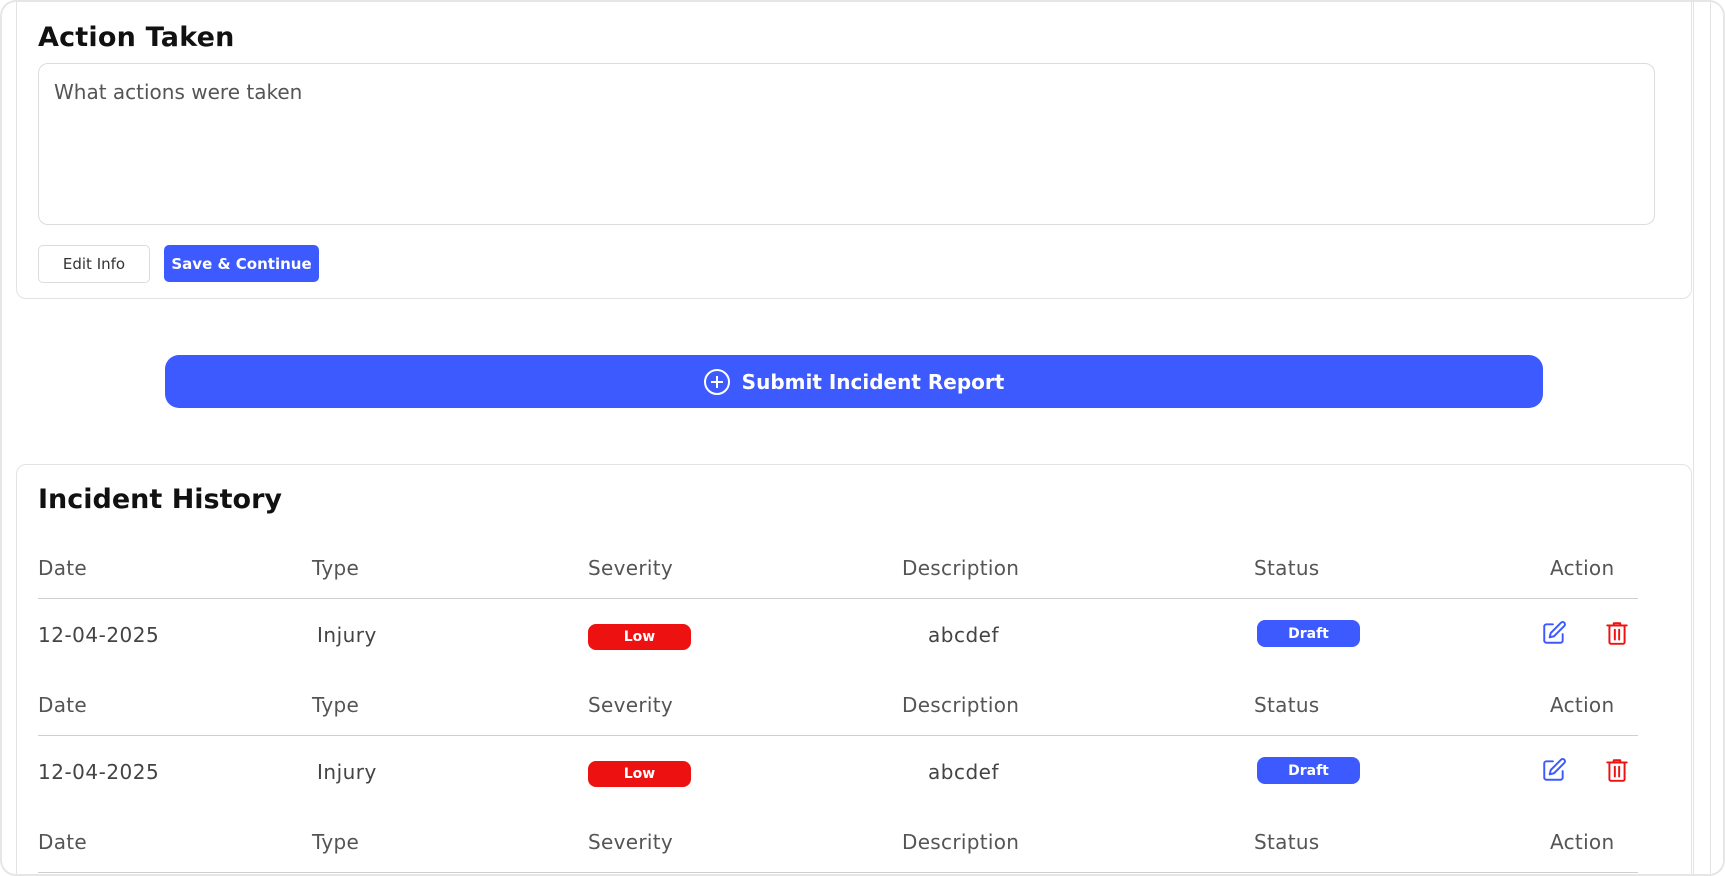  I want to click on submit-incident-report-label: Submit Incident Report, so click(873, 381).